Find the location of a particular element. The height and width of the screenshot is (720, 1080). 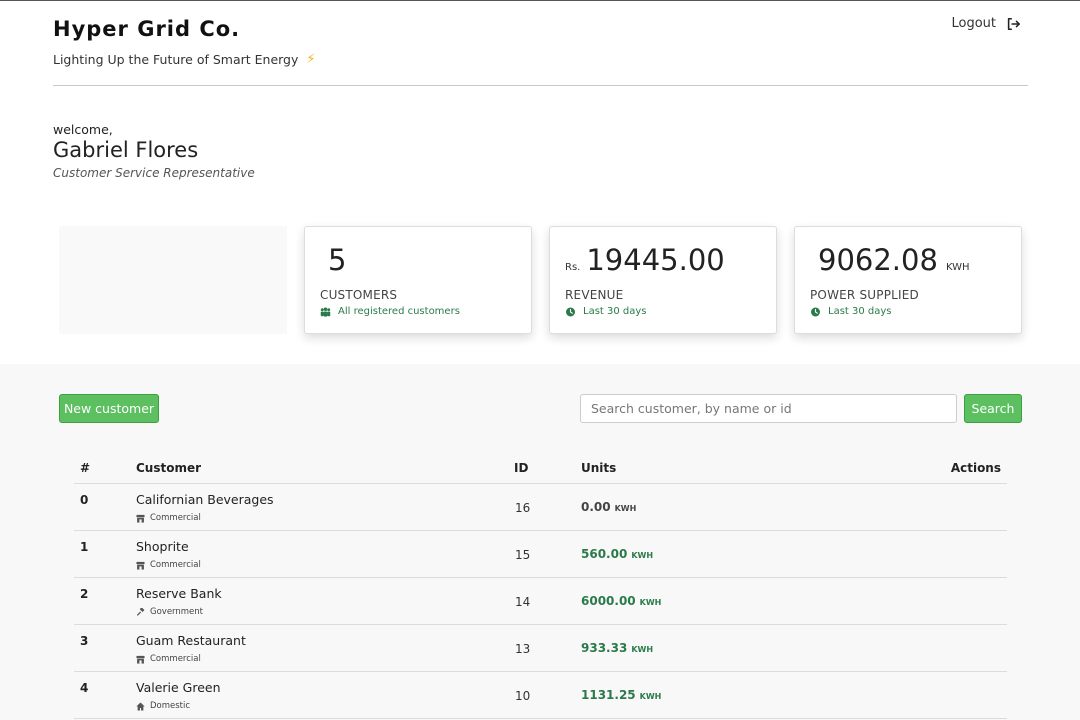

welcome-text: welcome, is located at coordinates (83, 129).